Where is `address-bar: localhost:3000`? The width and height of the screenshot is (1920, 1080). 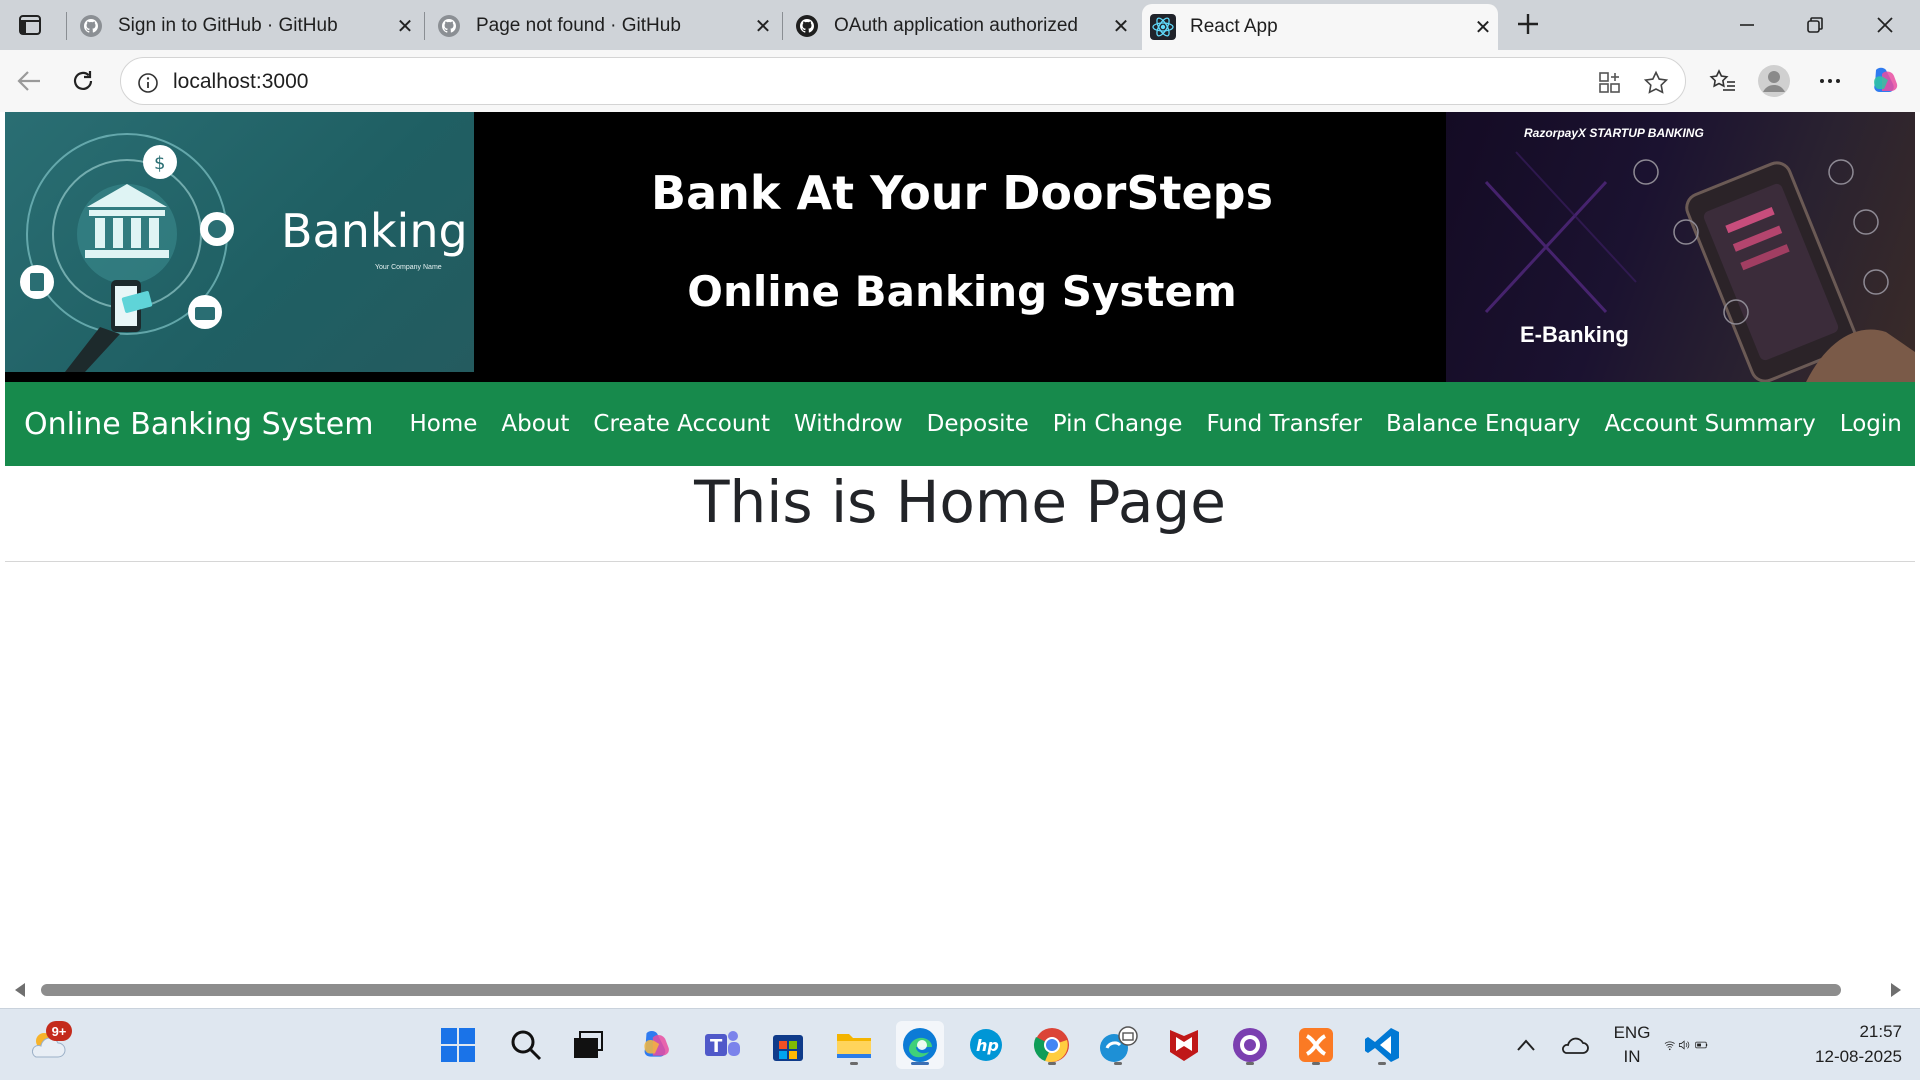 address-bar: localhost:3000 is located at coordinates (903, 81).